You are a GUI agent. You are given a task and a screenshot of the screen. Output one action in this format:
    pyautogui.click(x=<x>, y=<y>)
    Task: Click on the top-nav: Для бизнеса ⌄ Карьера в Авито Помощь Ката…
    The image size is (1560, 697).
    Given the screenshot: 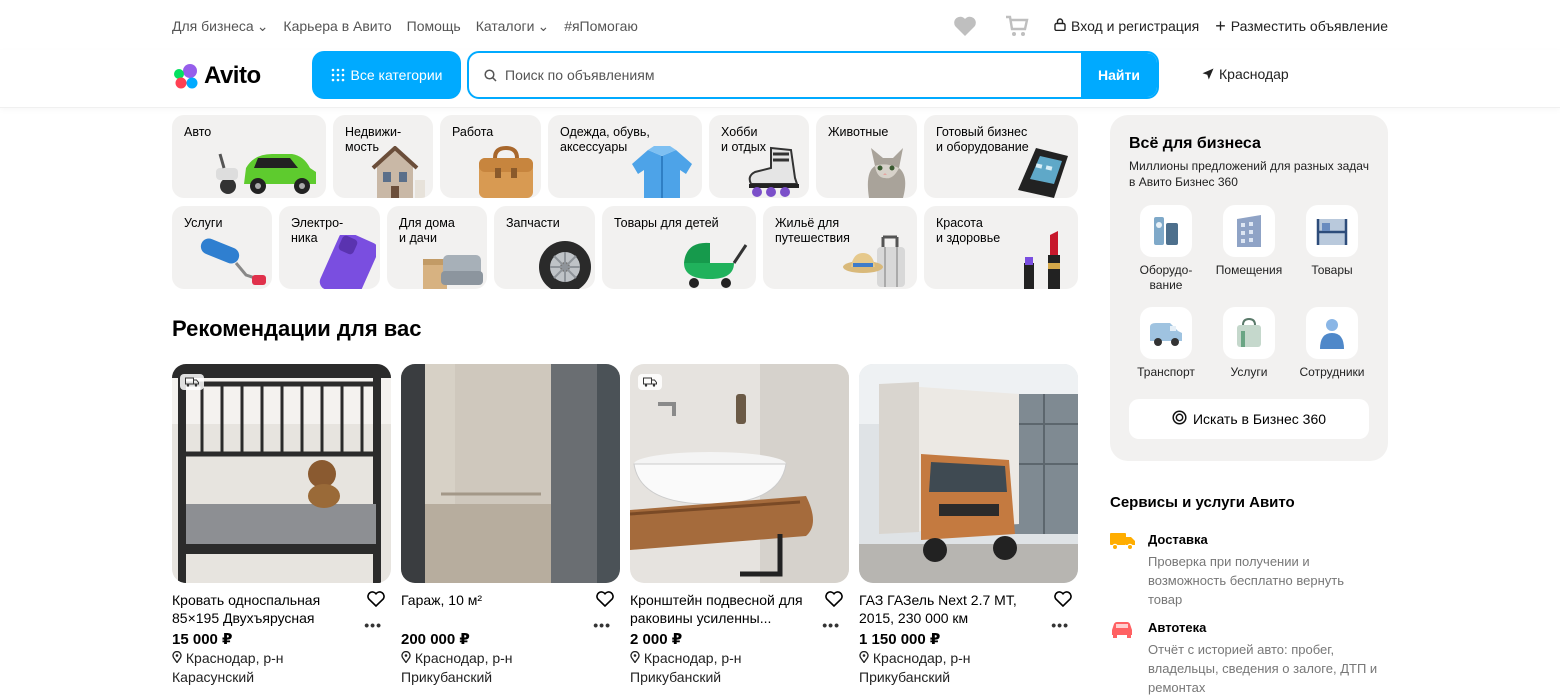 What is the action you would take?
    pyautogui.click(x=780, y=26)
    